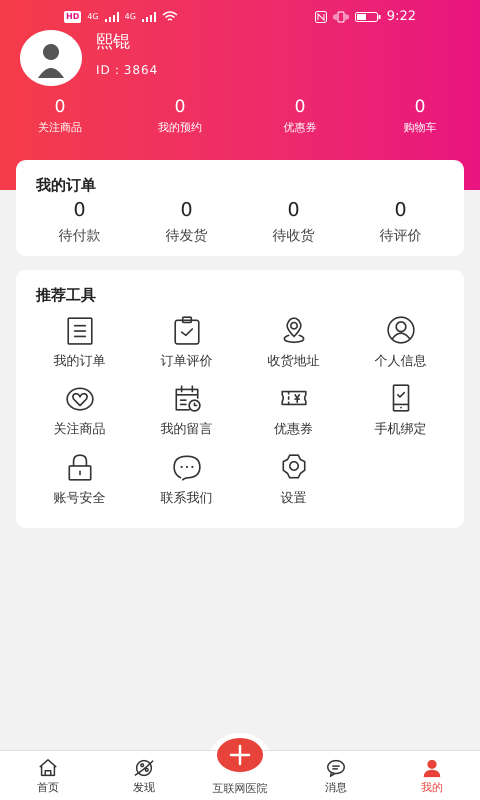 This screenshot has width=480, height=800. I want to click on hd-indicator: HD, so click(73, 17).